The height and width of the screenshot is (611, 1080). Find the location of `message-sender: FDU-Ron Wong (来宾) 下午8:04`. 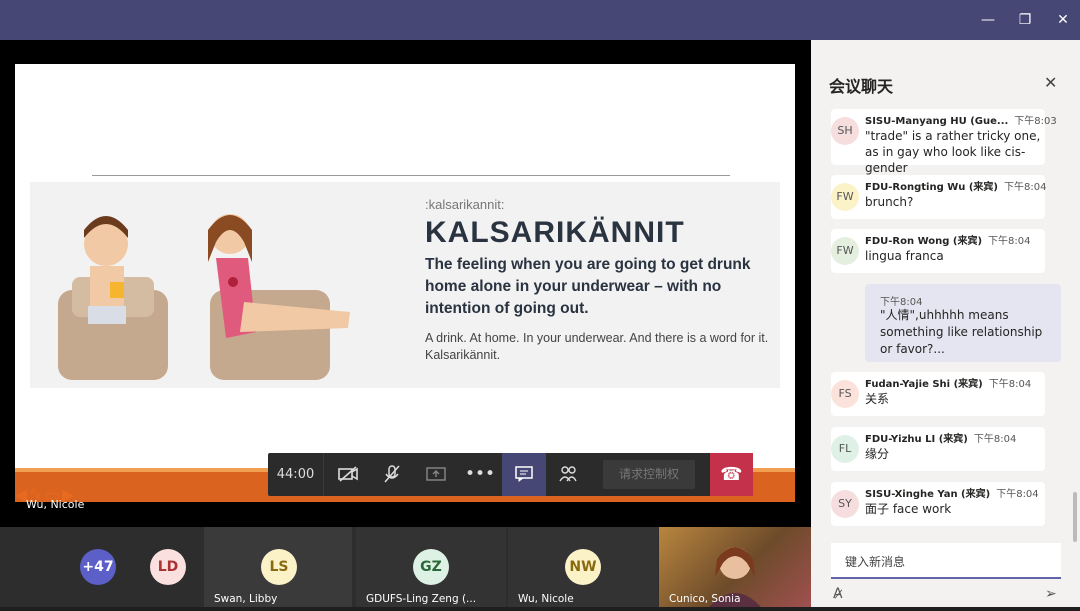

message-sender: FDU-Ron Wong (来宾) 下午8:04 is located at coordinates (948, 241).